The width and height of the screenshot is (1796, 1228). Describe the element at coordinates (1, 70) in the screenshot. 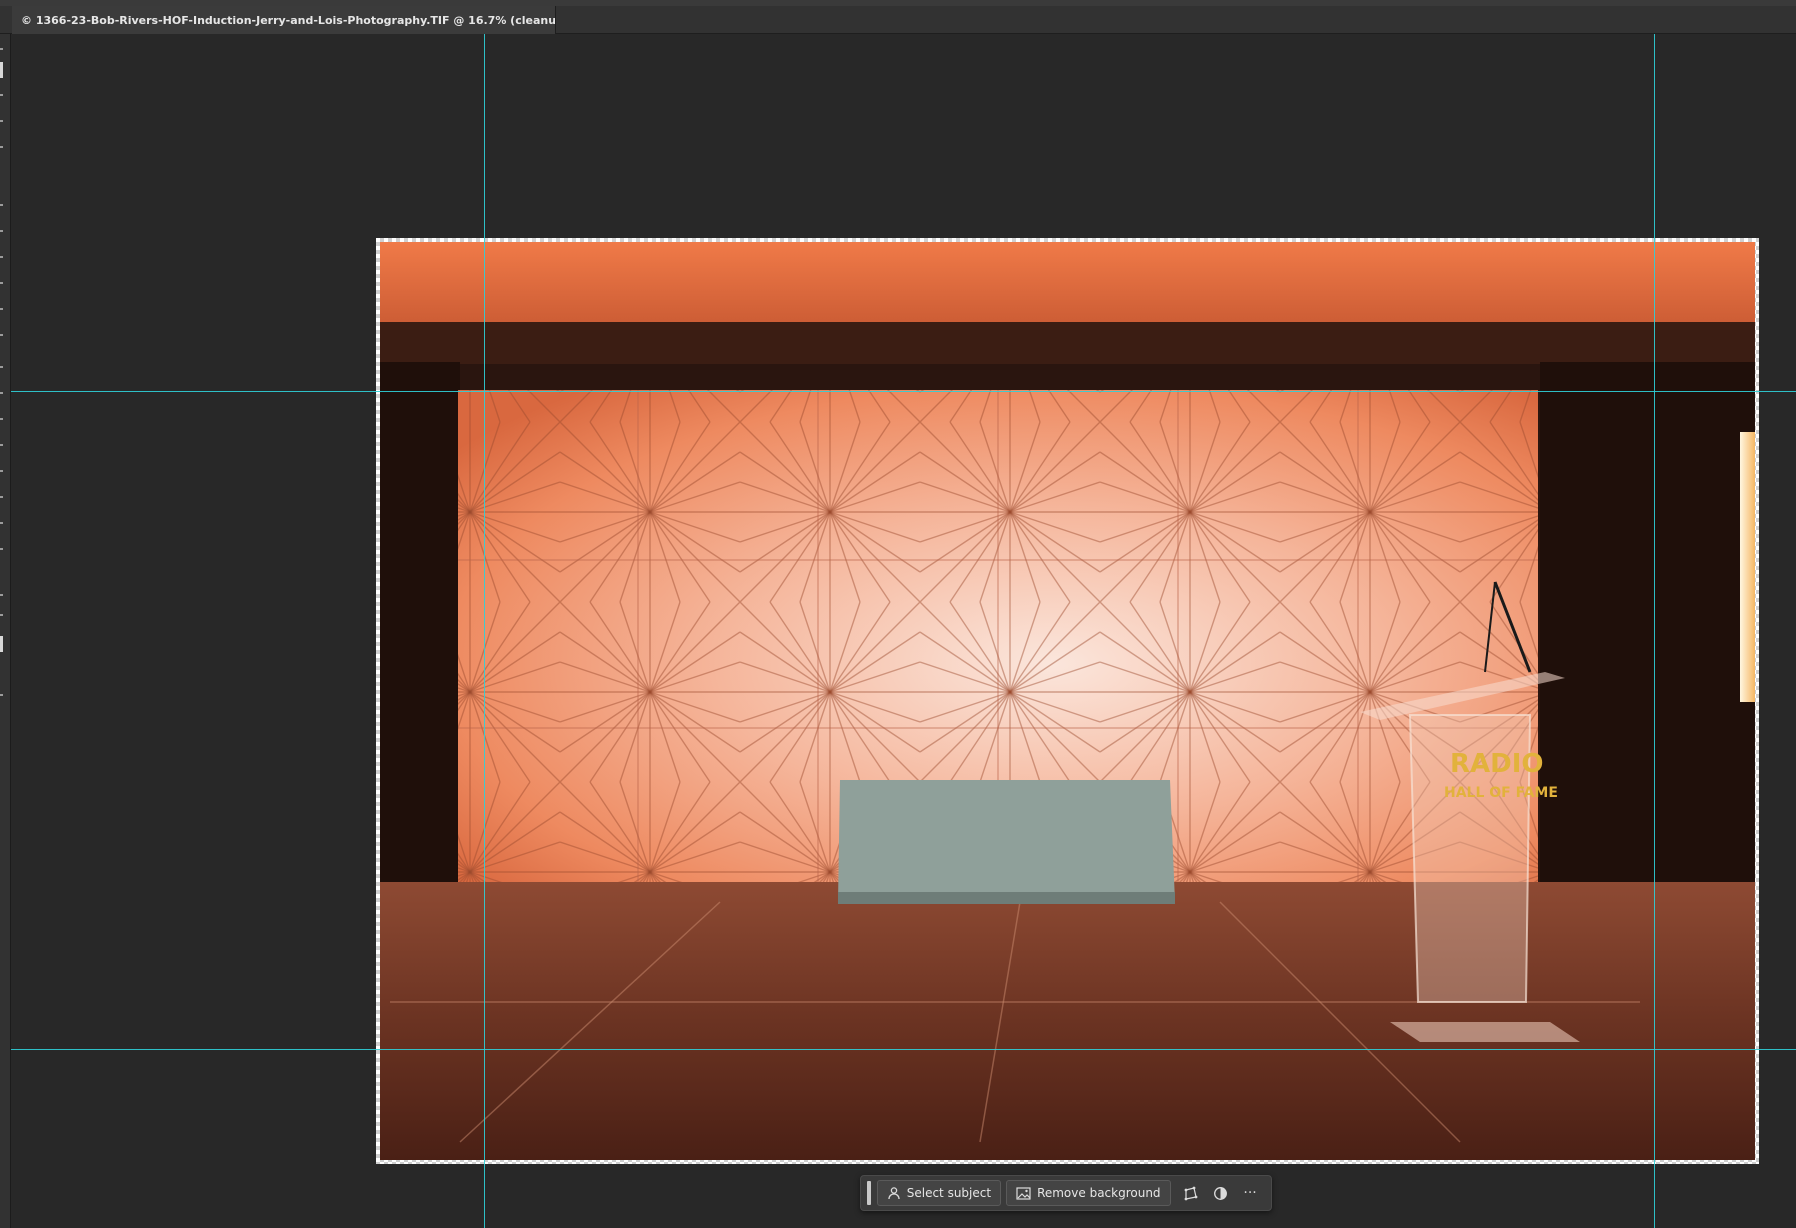

I see `tool-marker-selected` at that location.